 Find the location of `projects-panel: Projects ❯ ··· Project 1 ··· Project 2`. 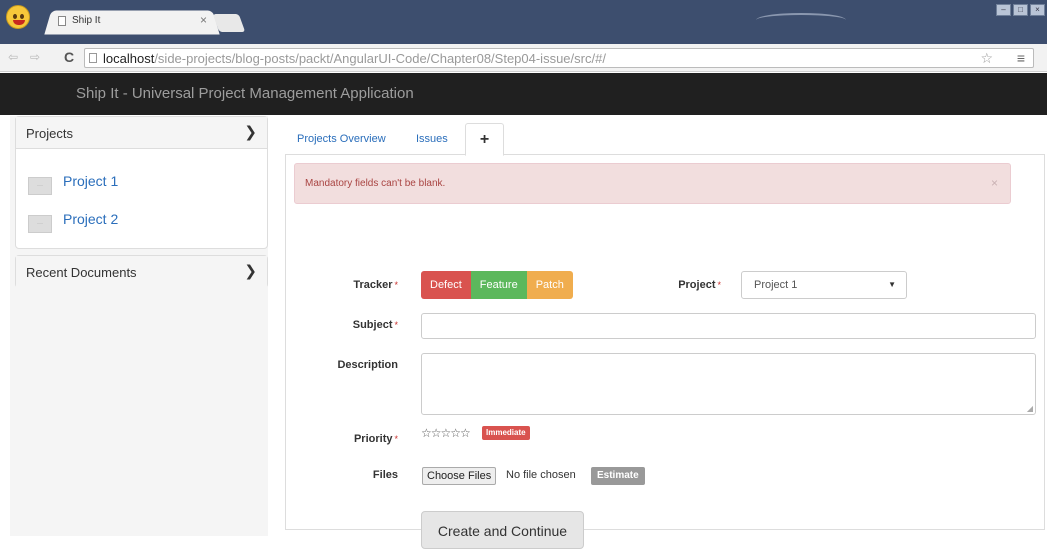

projects-panel: Projects ❯ ··· Project 1 ··· Project 2 is located at coordinates (141, 182).